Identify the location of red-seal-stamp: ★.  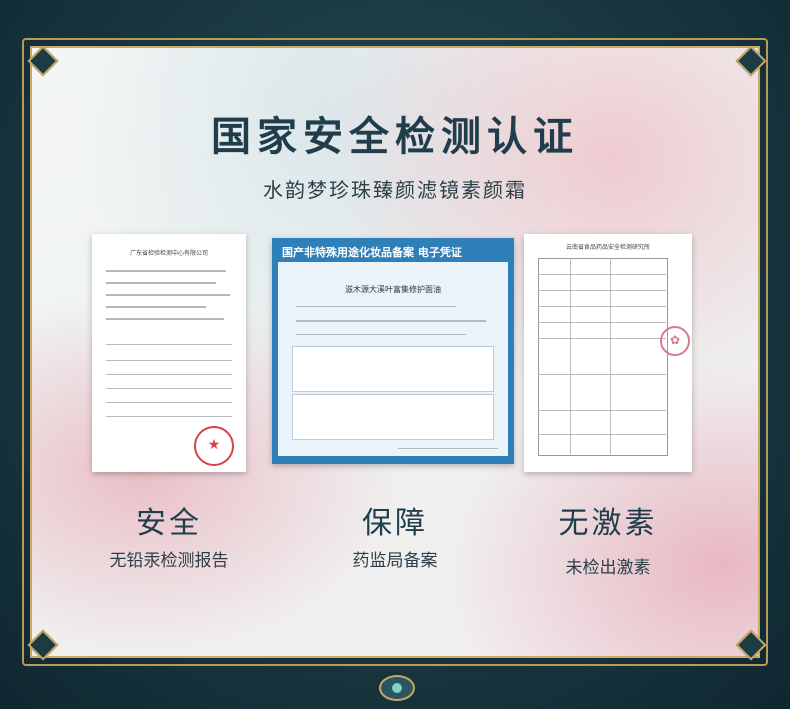
(214, 446).